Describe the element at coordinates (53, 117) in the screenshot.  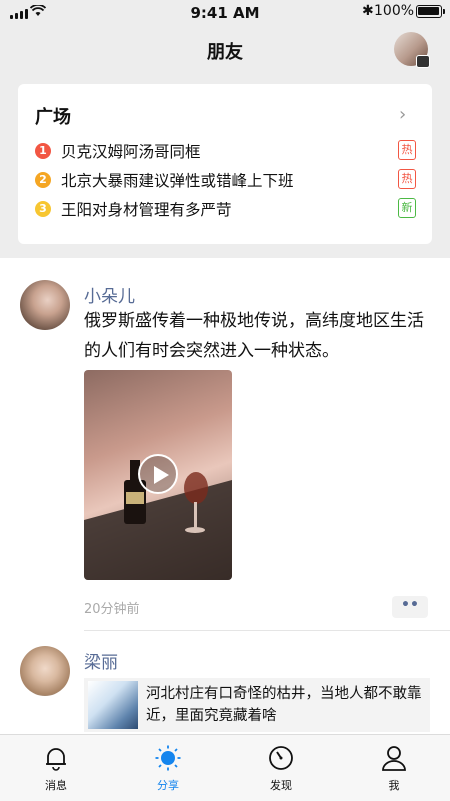
I see `square-title: 广场` at that location.